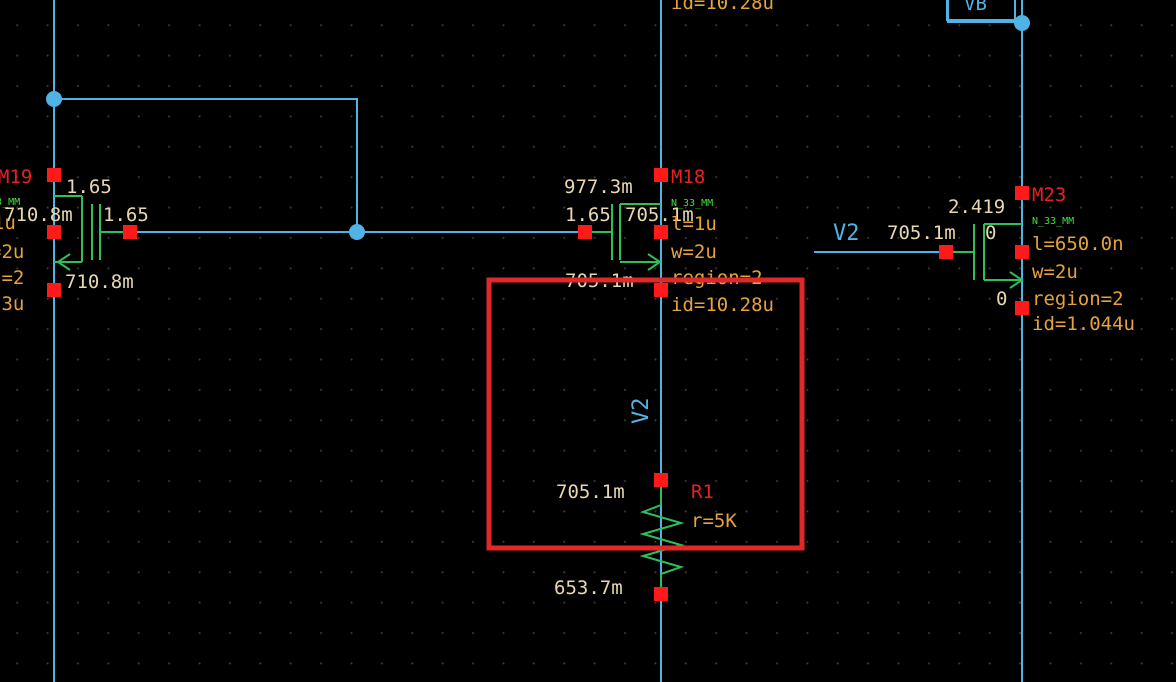 The image size is (1176, 682). Describe the element at coordinates (16, 177) in the screenshot. I see `m19-instance-label: M19` at that location.